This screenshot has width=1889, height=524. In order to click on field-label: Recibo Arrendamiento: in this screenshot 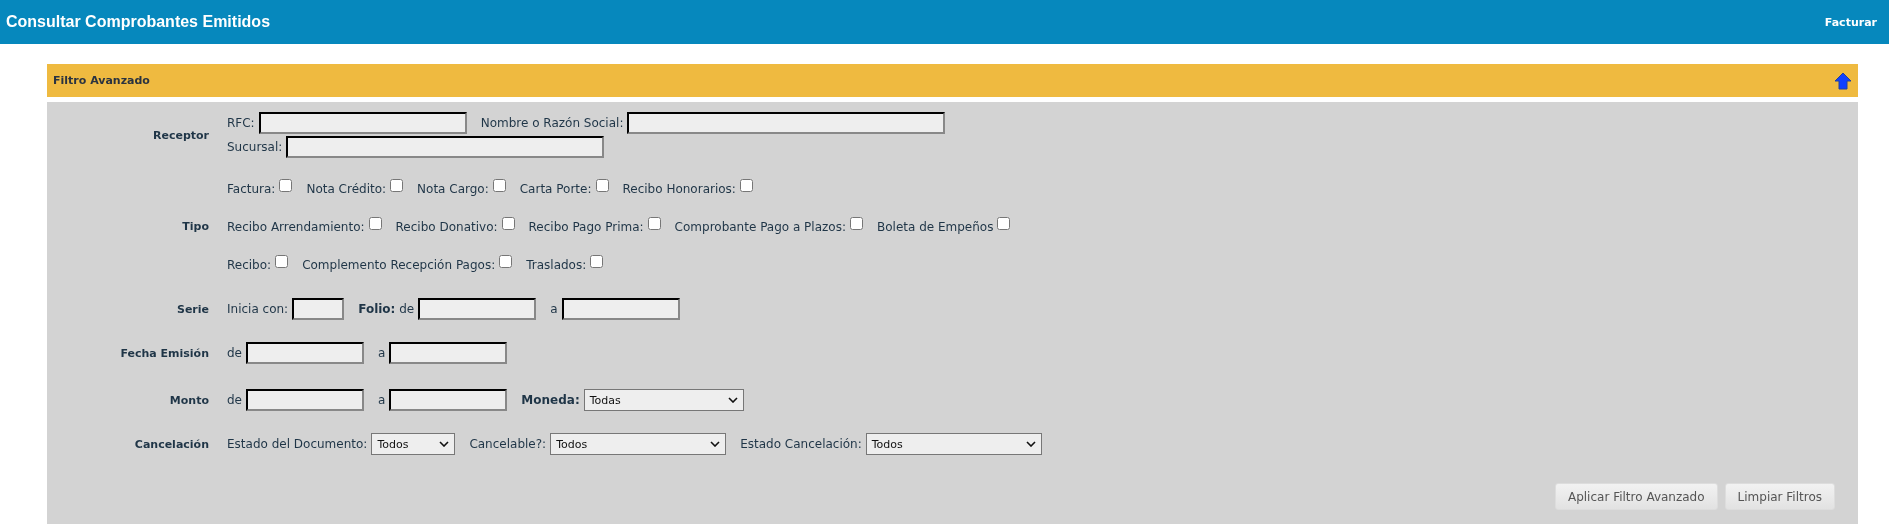, I will do `click(296, 226)`.